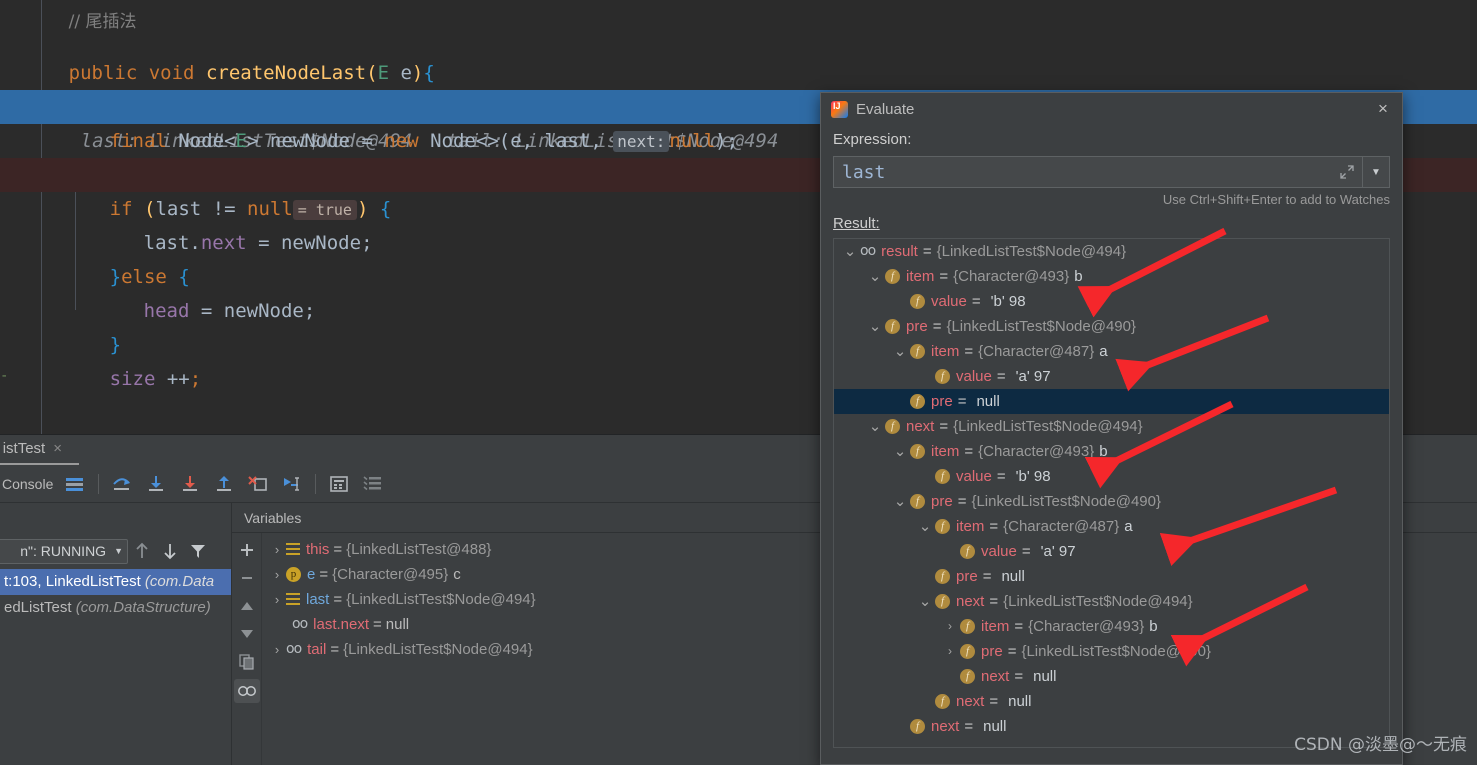  What do you see at coordinates (970, 601) in the screenshot?
I see `result-variable-name: next` at bounding box center [970, 601].